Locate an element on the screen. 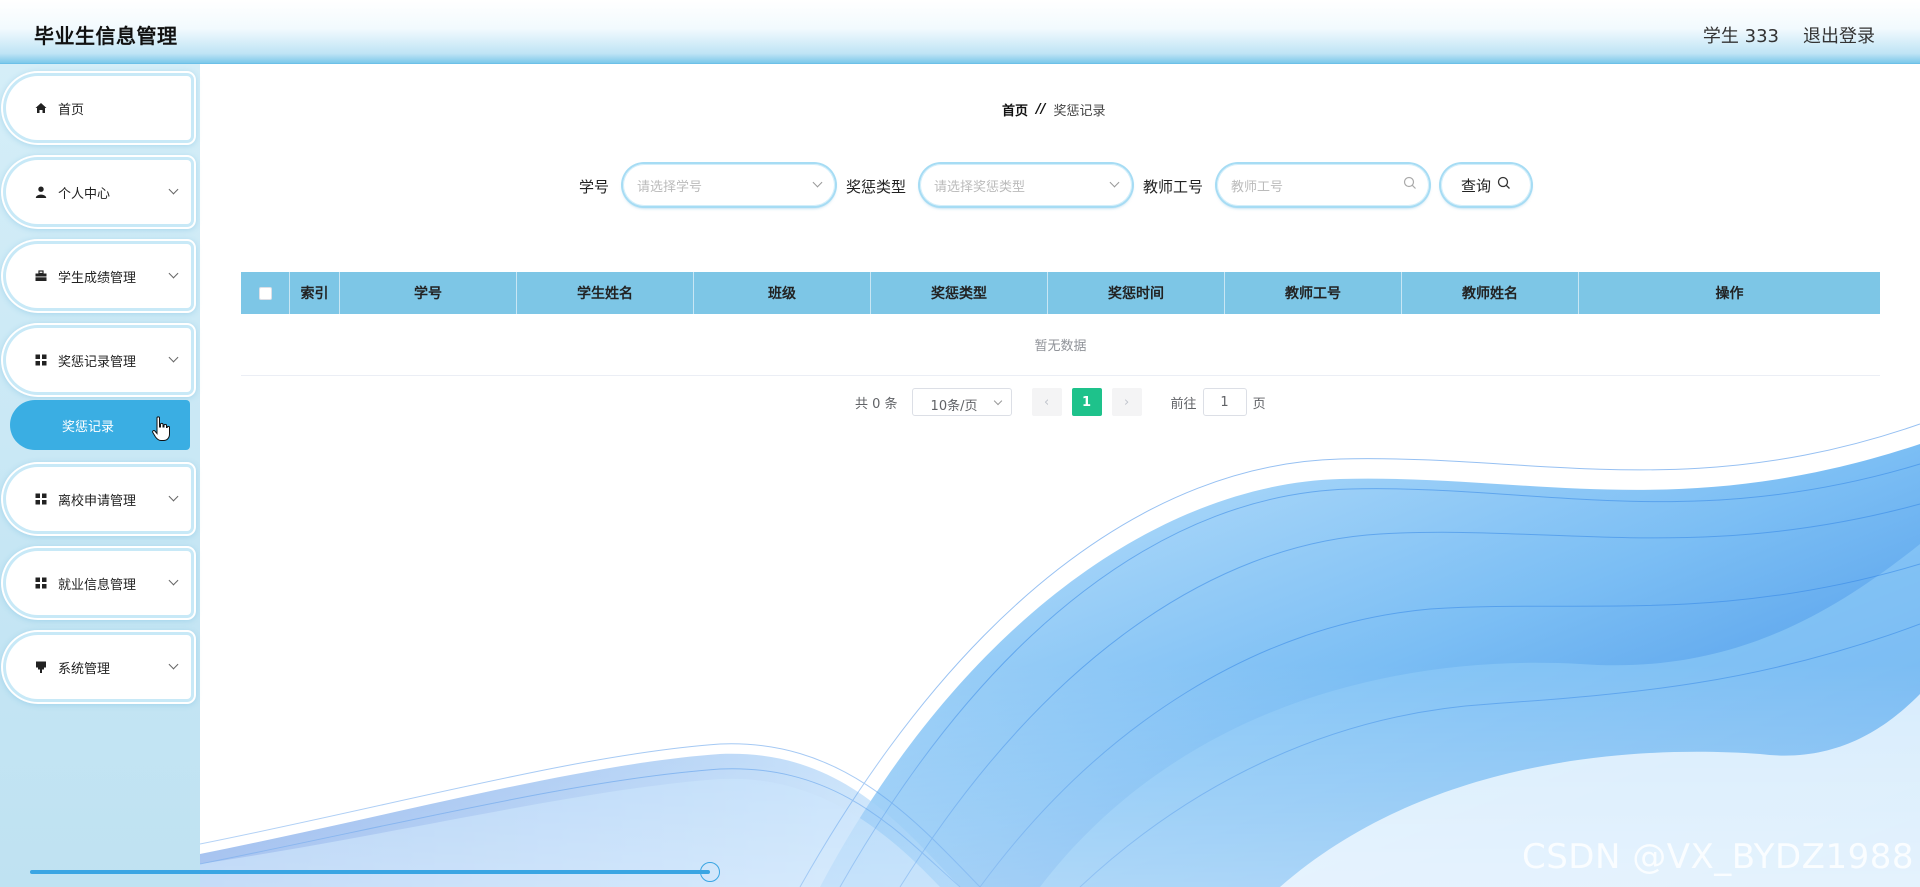 The width and height of the screenshot is (1920, 887). column-header: 学生姓名 is located at coordinates (605, 293).